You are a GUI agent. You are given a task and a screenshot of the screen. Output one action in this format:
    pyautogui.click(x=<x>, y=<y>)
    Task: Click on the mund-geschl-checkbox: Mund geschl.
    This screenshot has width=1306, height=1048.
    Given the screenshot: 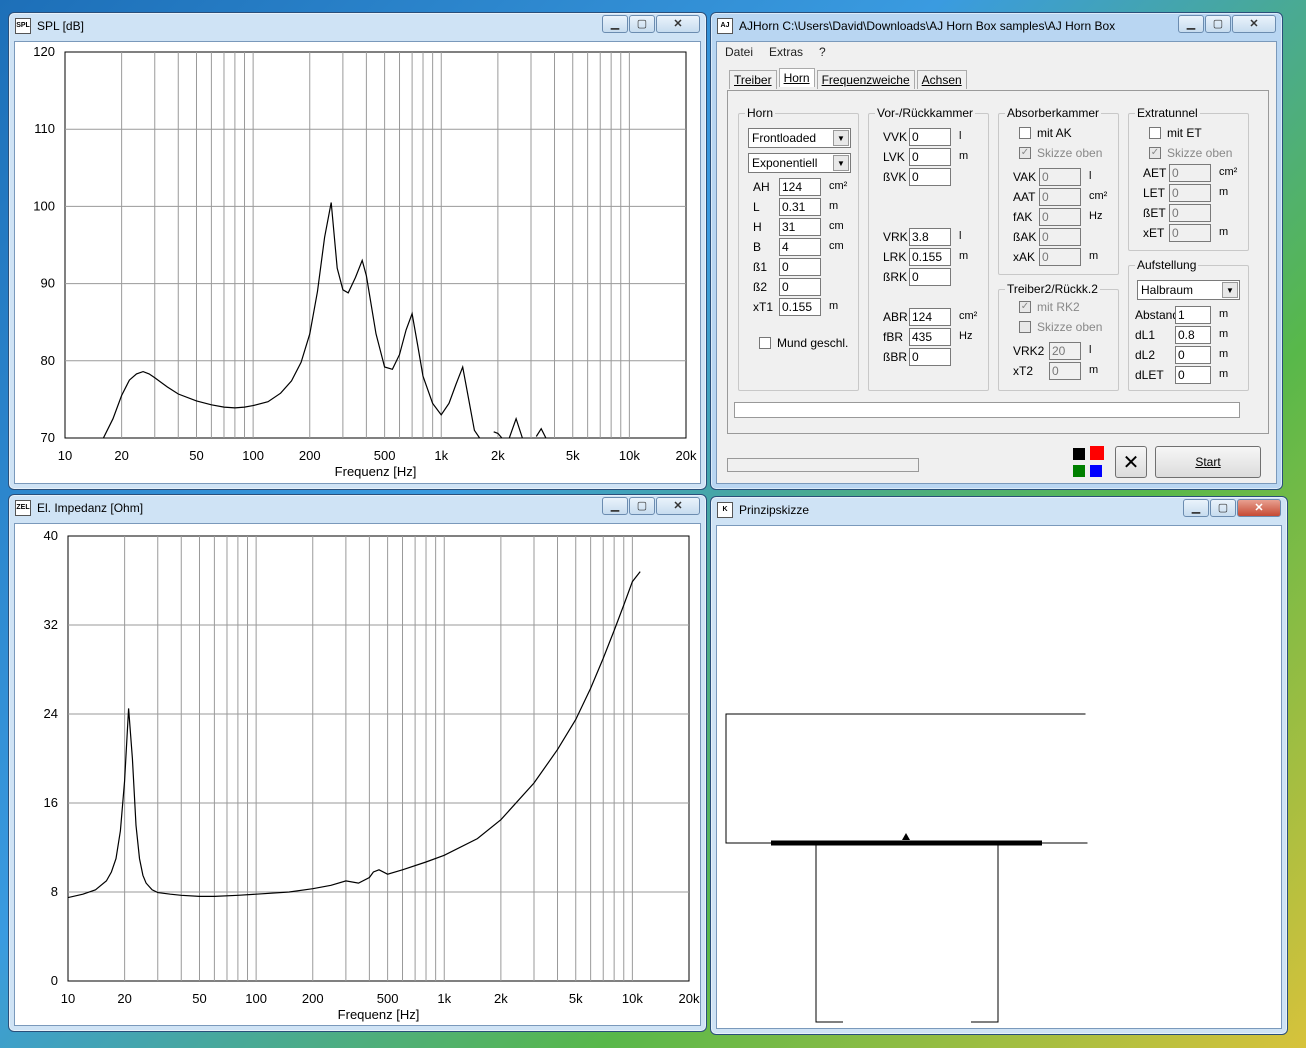 What is the action you would take?
    pyautogui.click(x=803, y=343)
    